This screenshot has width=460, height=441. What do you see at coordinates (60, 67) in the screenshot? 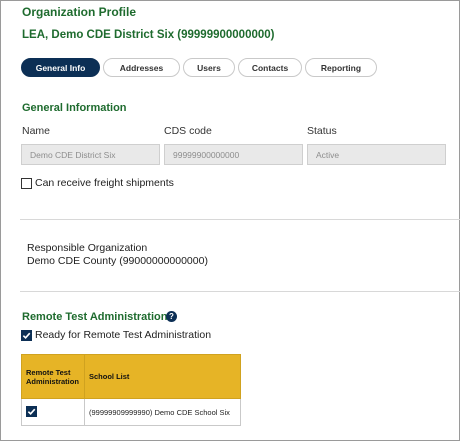
I see `tab-general-info: General Info` at bounding box center [60, 67].